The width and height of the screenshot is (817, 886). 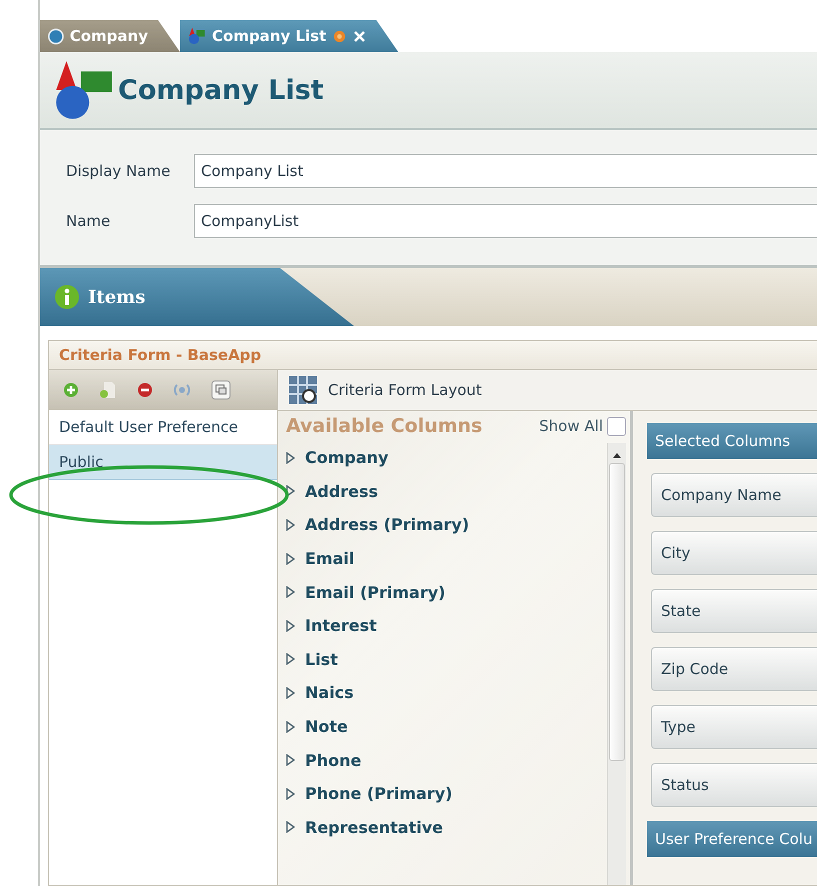 I want to click on column-heading: Available Columns, so click(x=384, y=426).